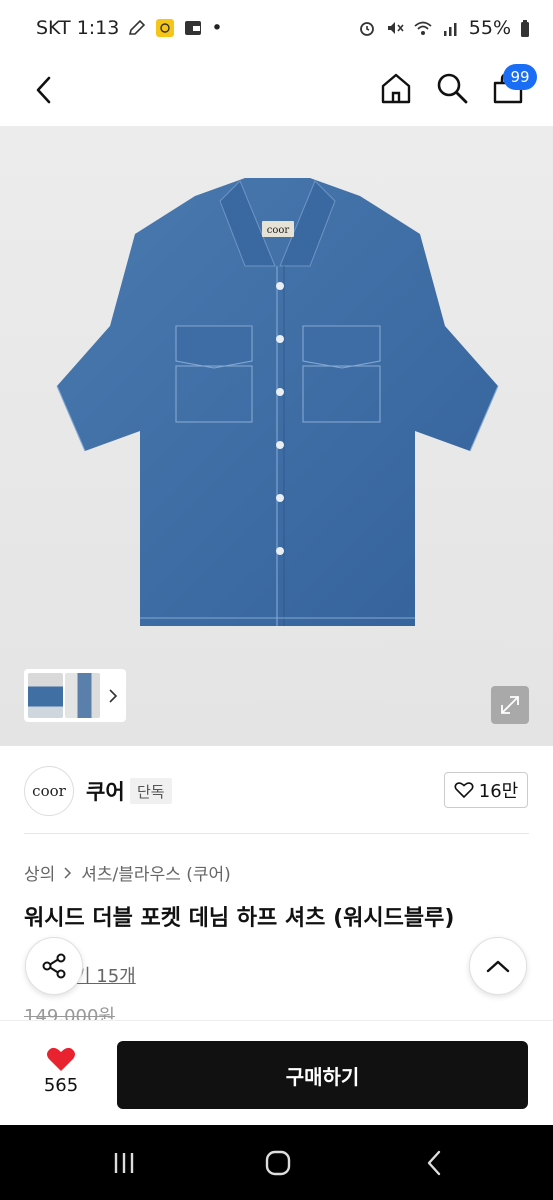  What do you see at coordinates (276, 31) in the screenshot?
I see `status-bar: SKT 1:13 • 55%` at bounding box center [276, 31].